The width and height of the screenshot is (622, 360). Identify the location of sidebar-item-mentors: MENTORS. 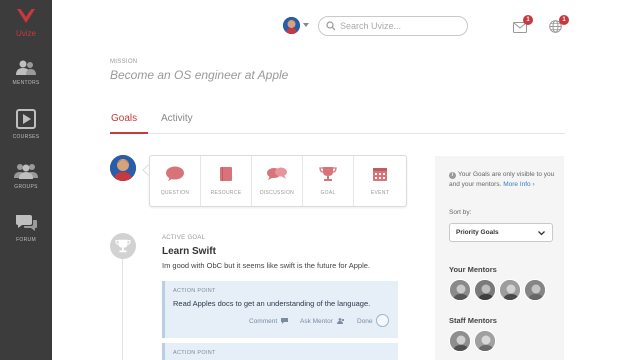
(26, 73).